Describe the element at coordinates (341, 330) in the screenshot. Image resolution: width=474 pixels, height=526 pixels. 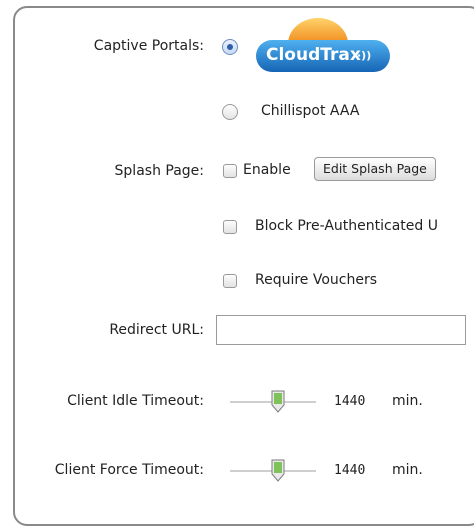
I see `redirect-url-input` at that location.